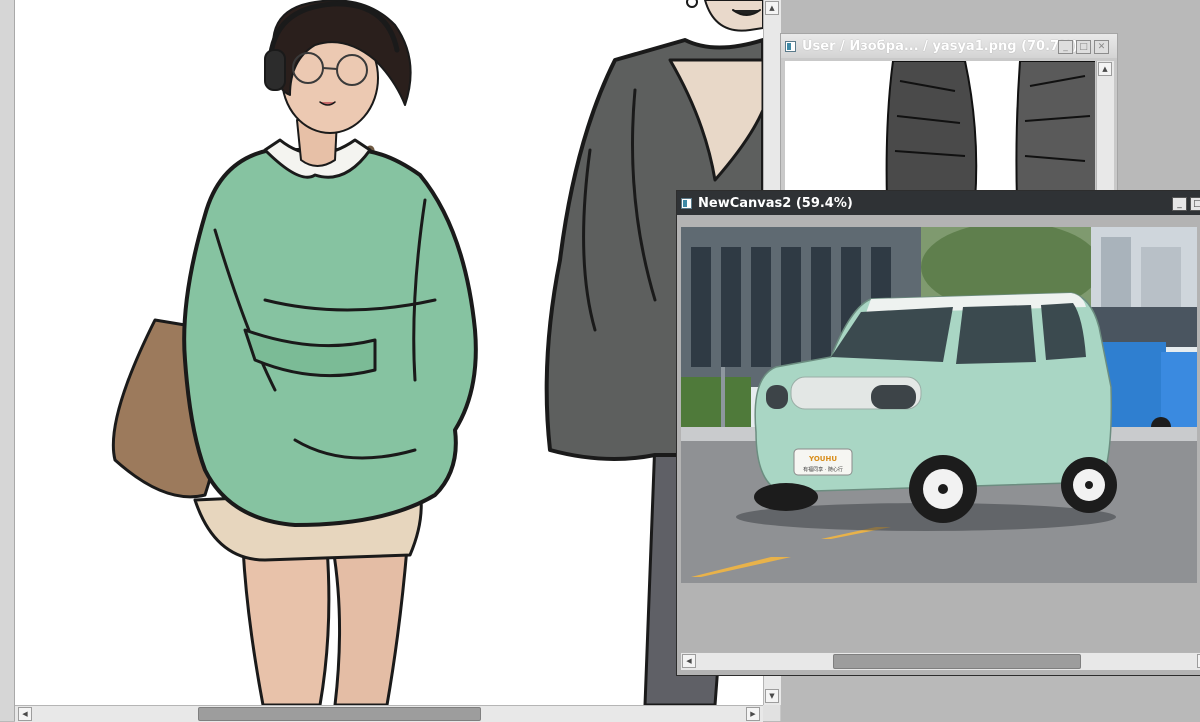 The width and height of the screenshot is (1200, 722). Describe the element at coordinates (1101, 47) in the screenshot. I see `close-button: ✕` at that location.